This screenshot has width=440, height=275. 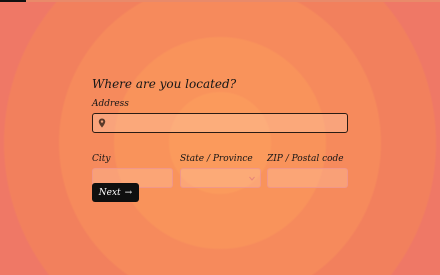 I want to click on question-title: Where are you located?, so click(x=164, y=84).